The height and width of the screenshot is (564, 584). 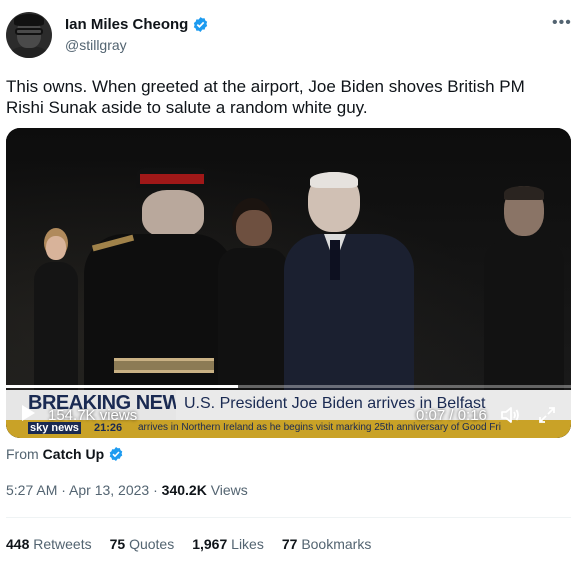 I want to click on fullscreen-icon, so click(x=547, y=415).